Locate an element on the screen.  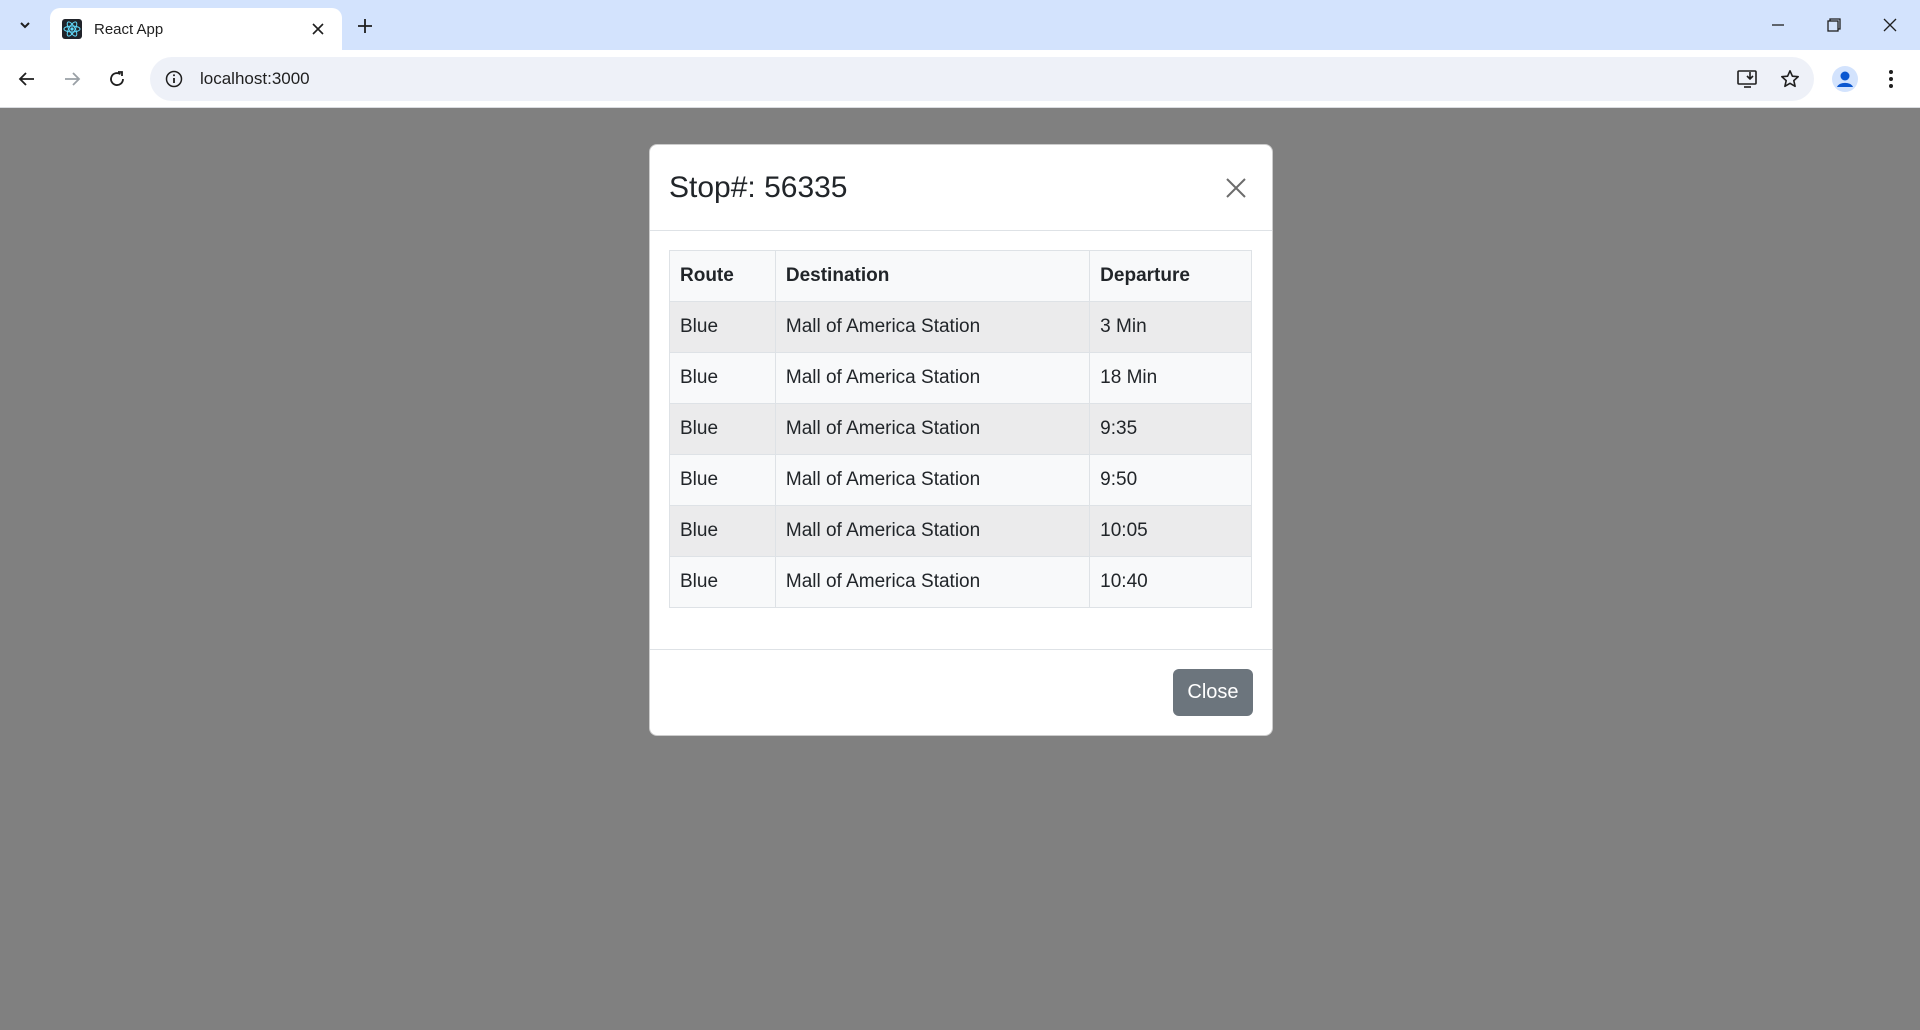
modal-close-x-button is located at coordinates (1236, 188).